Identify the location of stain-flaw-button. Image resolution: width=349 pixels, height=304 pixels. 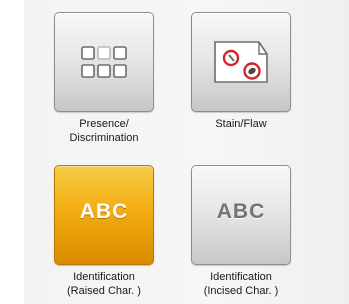
(241, 62).